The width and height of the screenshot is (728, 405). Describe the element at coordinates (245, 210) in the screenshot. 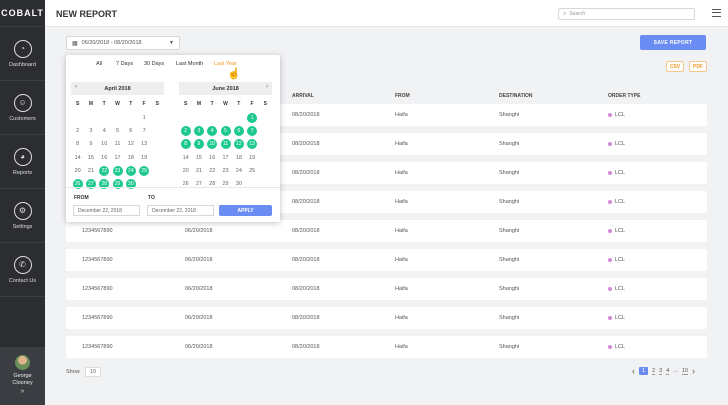

I see `apply-button: APPLY` at that location.